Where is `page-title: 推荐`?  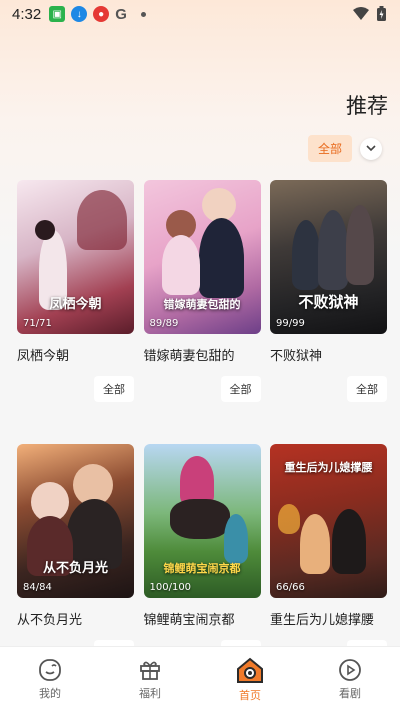 page-title: 推荐 is located at coordinates (367, 106).